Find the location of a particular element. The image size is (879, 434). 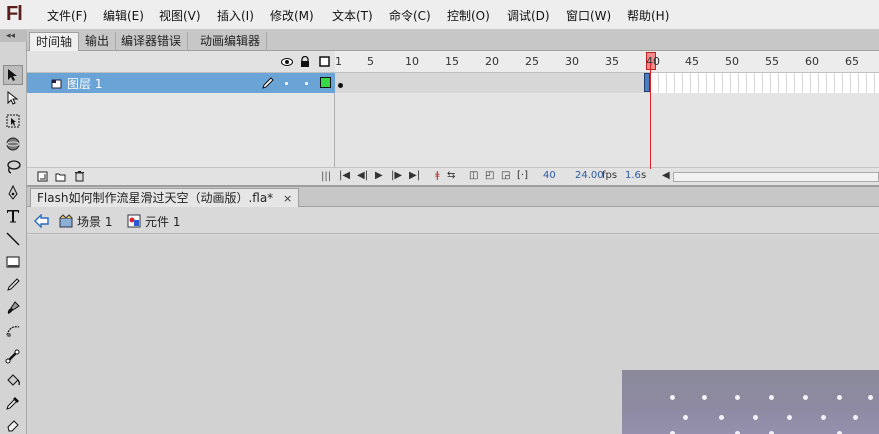

layer-row-1: 图层 1 is located at coordinates (181, 83).